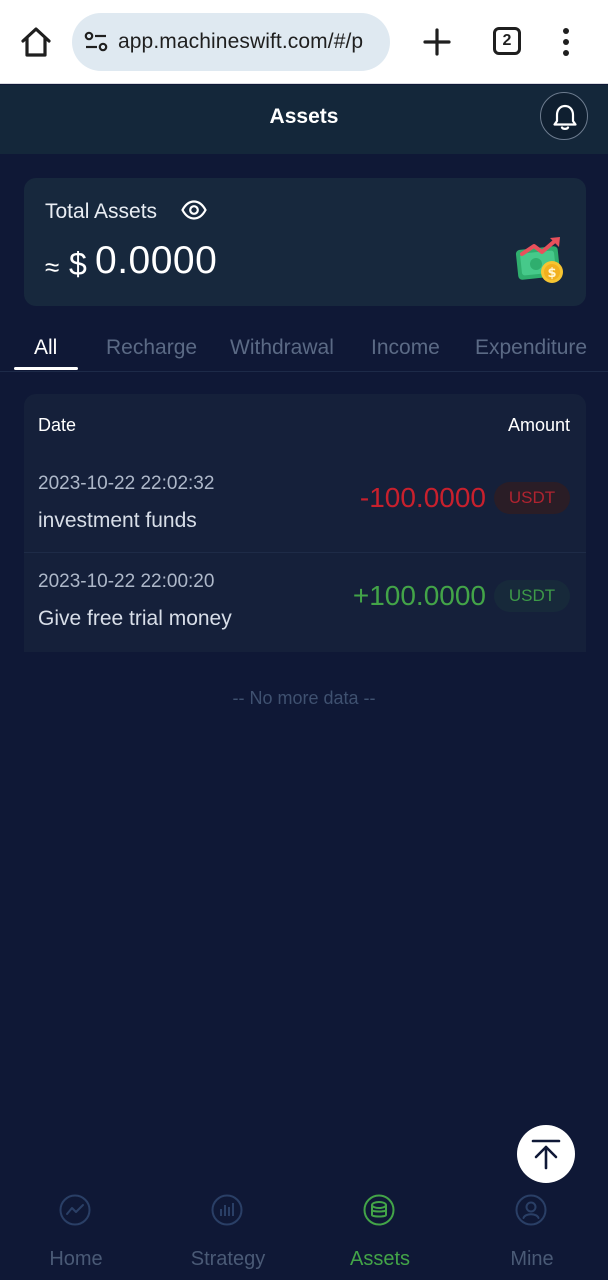  I want to click on plus-icon, so click(437, 42).